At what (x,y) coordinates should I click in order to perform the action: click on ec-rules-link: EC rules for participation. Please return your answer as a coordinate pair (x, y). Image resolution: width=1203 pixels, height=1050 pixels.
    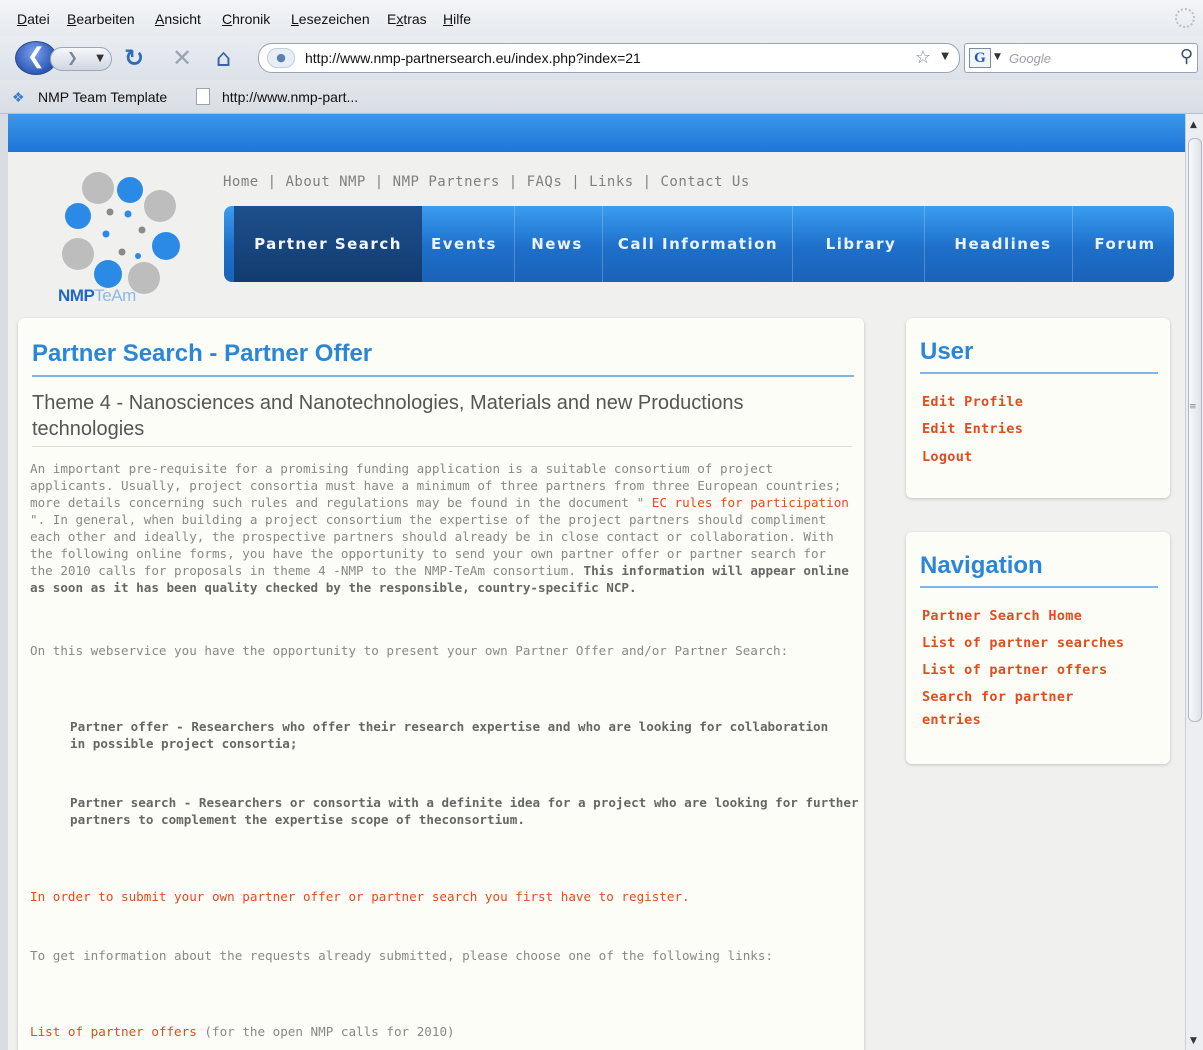
    Looking at the image, I should click on (746, 502).